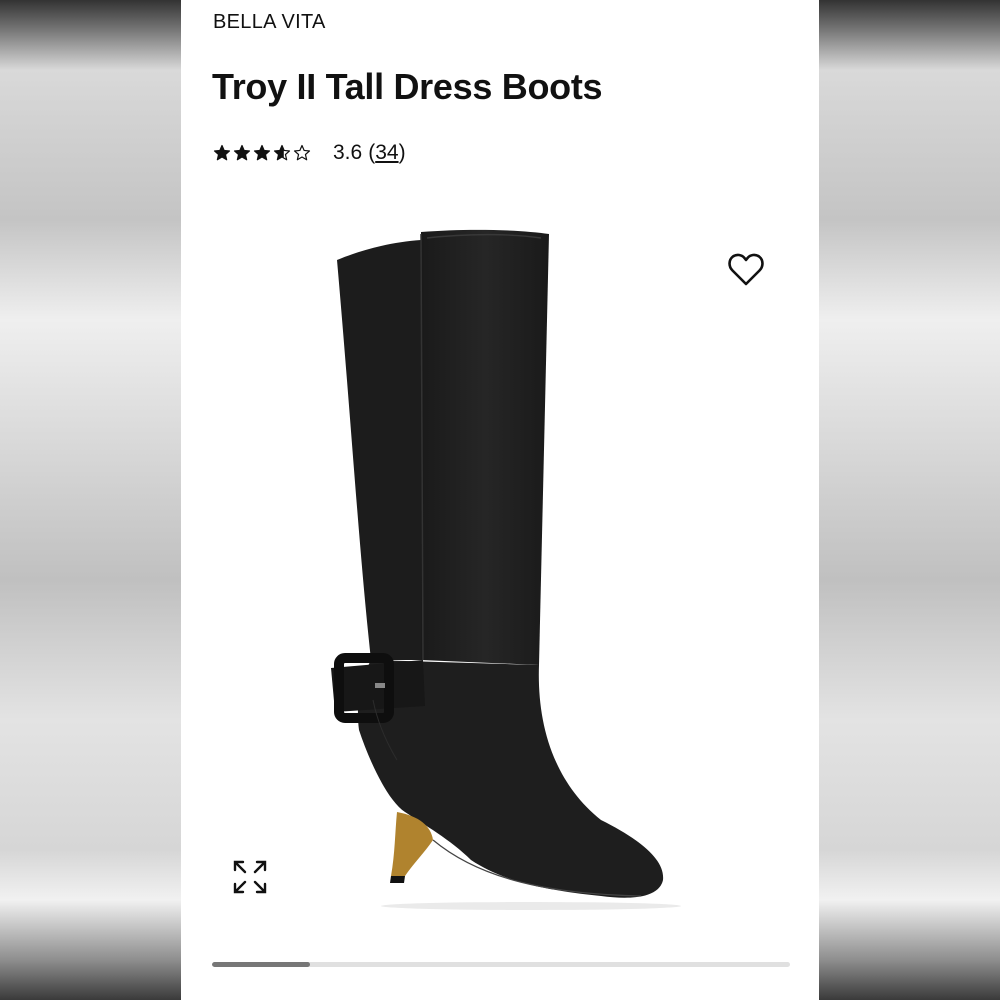 This screenshot has width=1000, height=1000. I want to click on rating-row: 3.6 (34), so click(309, 153).